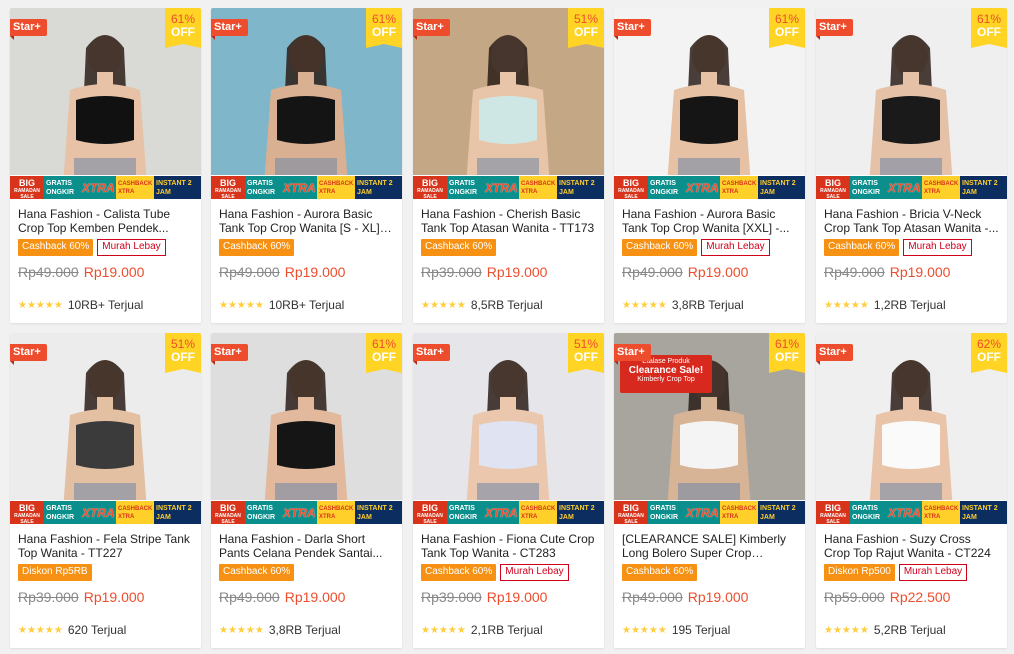 Image resolution: width=1014 pixels, height=654 pixels. Describe the element at coordinates (482, 305) in the screenshot. I see `rating-row: ★★★★★ 8,5RB Terjual` at that location.